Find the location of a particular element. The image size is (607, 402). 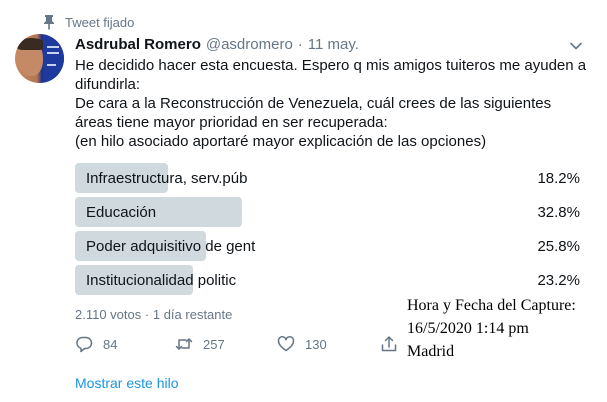

poll-remaining: 1 día restante is located at coordinates (192, 314).